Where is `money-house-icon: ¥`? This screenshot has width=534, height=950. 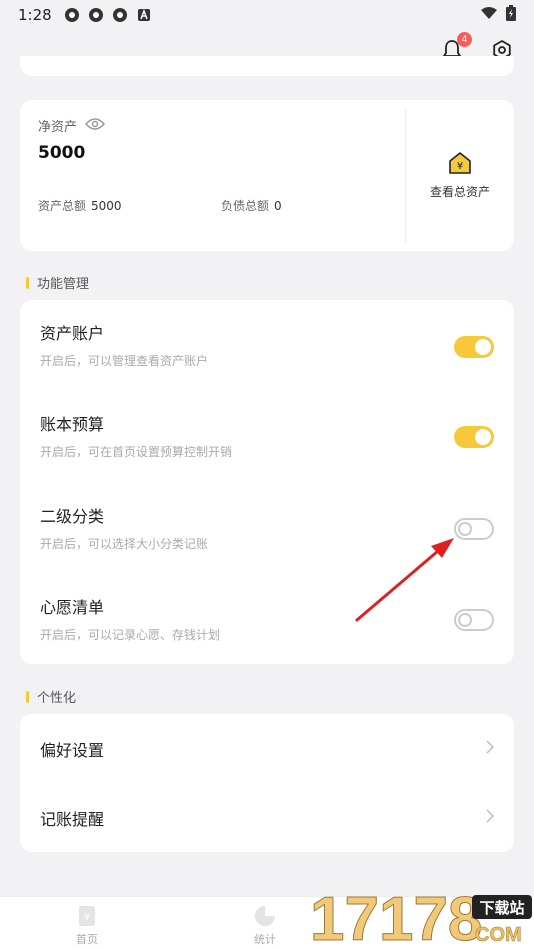
money-house-icon: ¥ is located at coordinates (460, 163).